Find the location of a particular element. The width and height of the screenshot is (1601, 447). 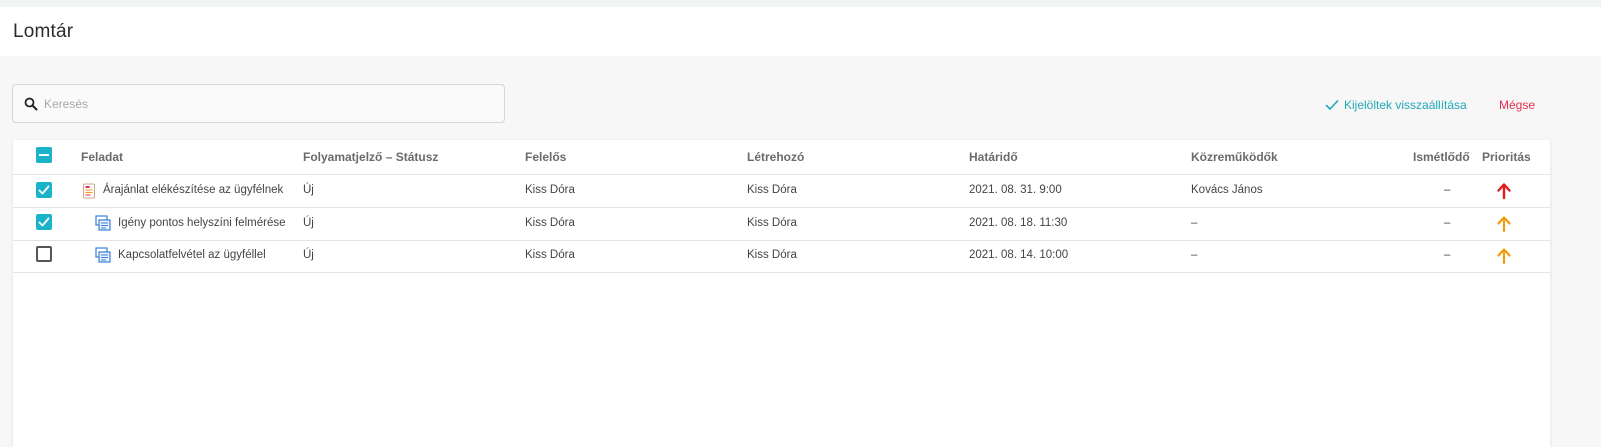

header-priority: Prioritás is located at coordinates (1506, 157).